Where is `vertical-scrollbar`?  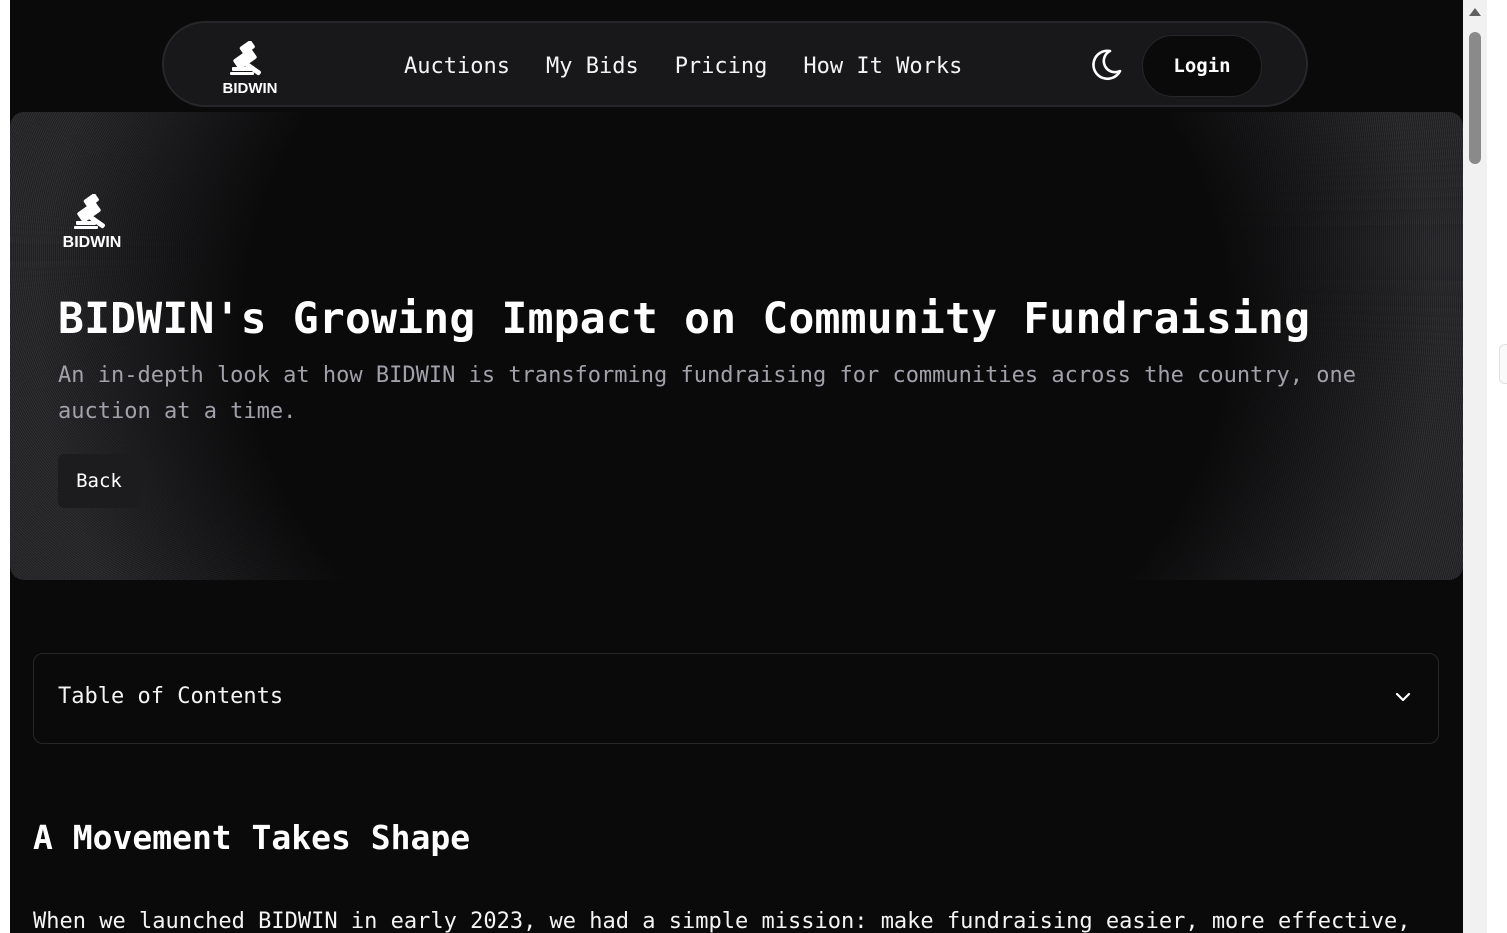
vertical-scrollbar is located at coordinates (1475, 466).